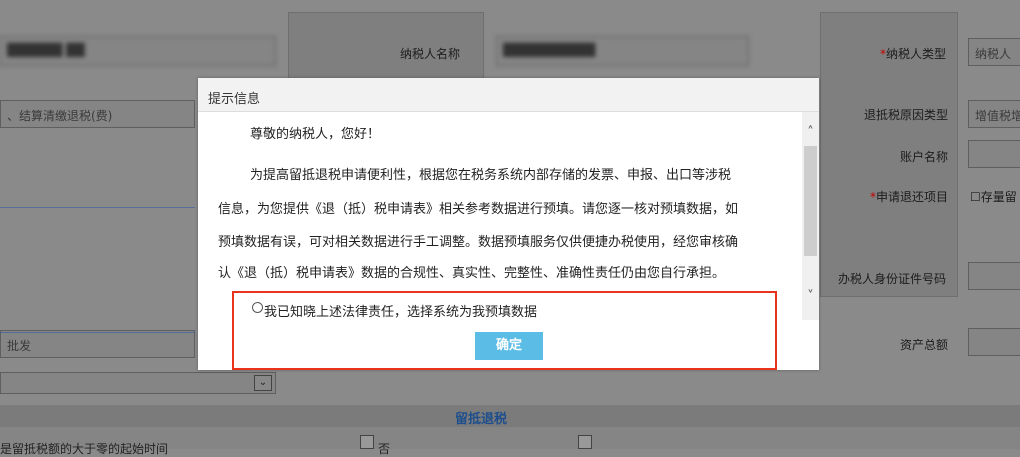 This screenshot has height=457, width=1020. I want to click on chevron-up-icon: ˄, so click(810, 132).